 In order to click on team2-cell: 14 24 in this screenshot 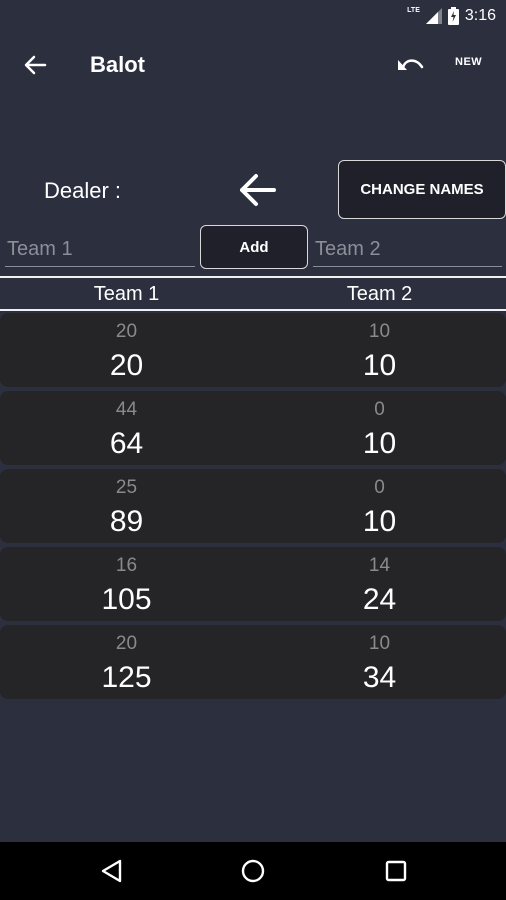, I will do `click(379, 584)`.